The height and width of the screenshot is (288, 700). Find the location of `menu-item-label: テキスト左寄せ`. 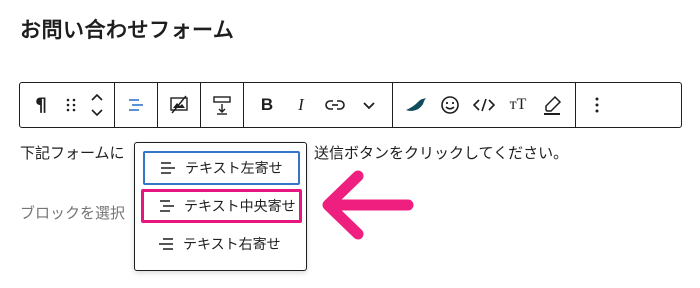

menu-item-label: テキスト左寄せ is located at coordinates (234, 169).